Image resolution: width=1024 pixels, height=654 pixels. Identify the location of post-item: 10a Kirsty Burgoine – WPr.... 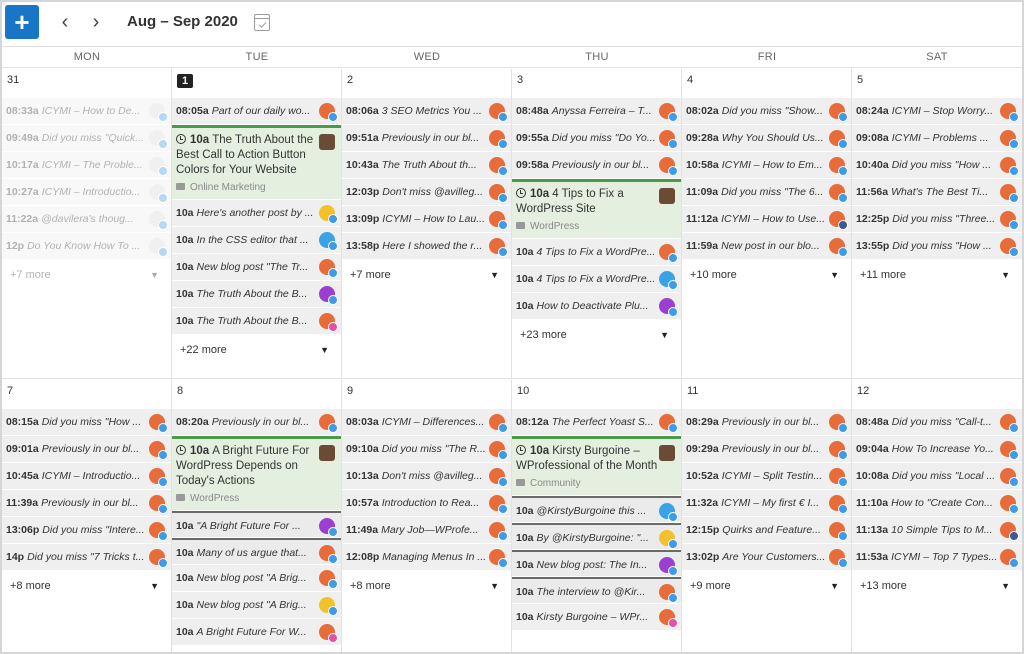
(596, 617).